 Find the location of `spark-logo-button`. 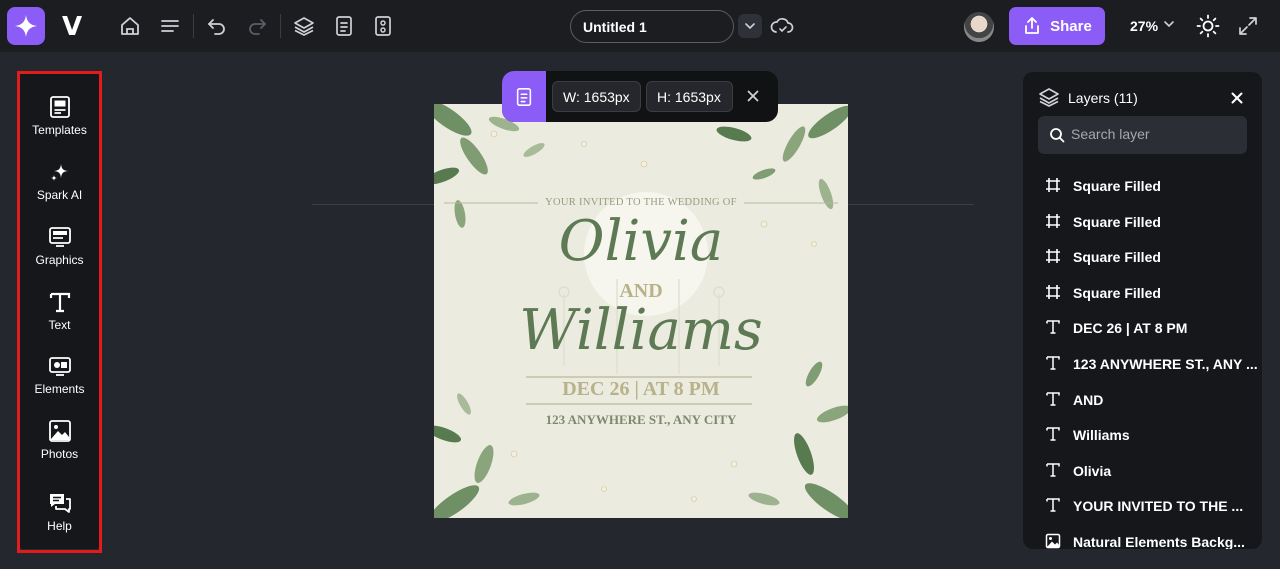

spark-logo-button is located at coordinates (26, 26).